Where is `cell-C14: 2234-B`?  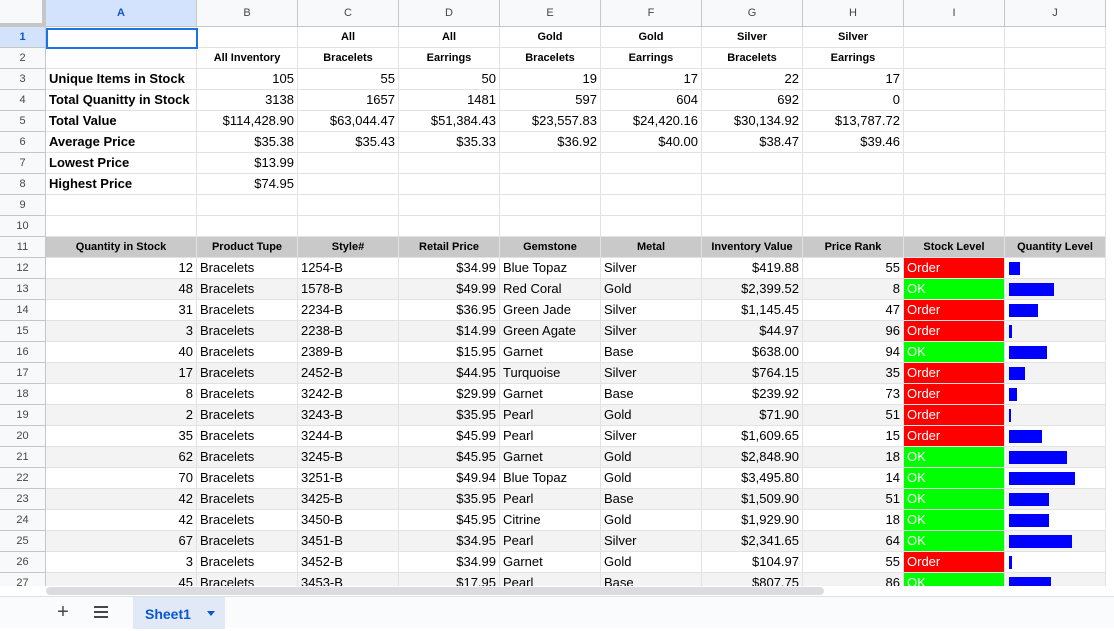 cell-C14: 2234-B is located at coordinates (348, 310).